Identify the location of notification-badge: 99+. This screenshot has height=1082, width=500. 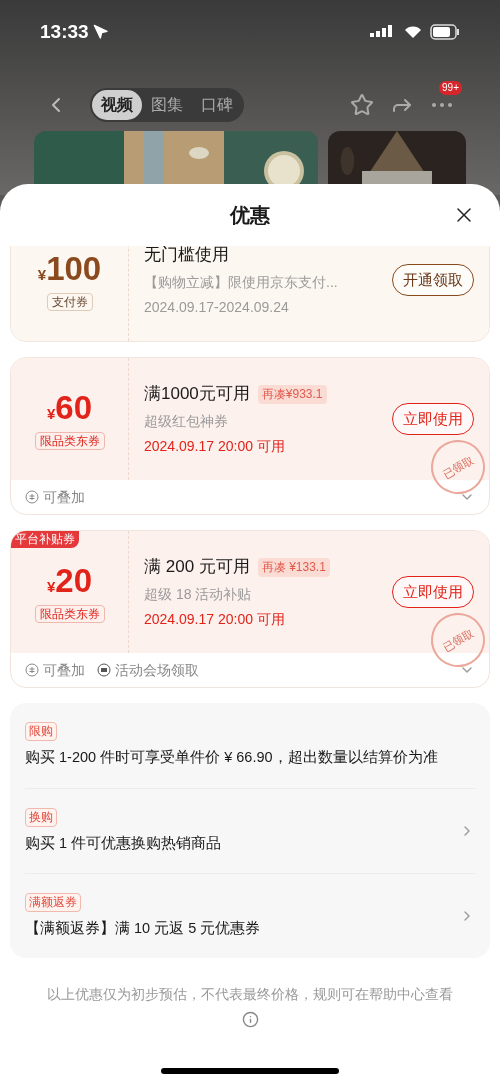
(450, 88).